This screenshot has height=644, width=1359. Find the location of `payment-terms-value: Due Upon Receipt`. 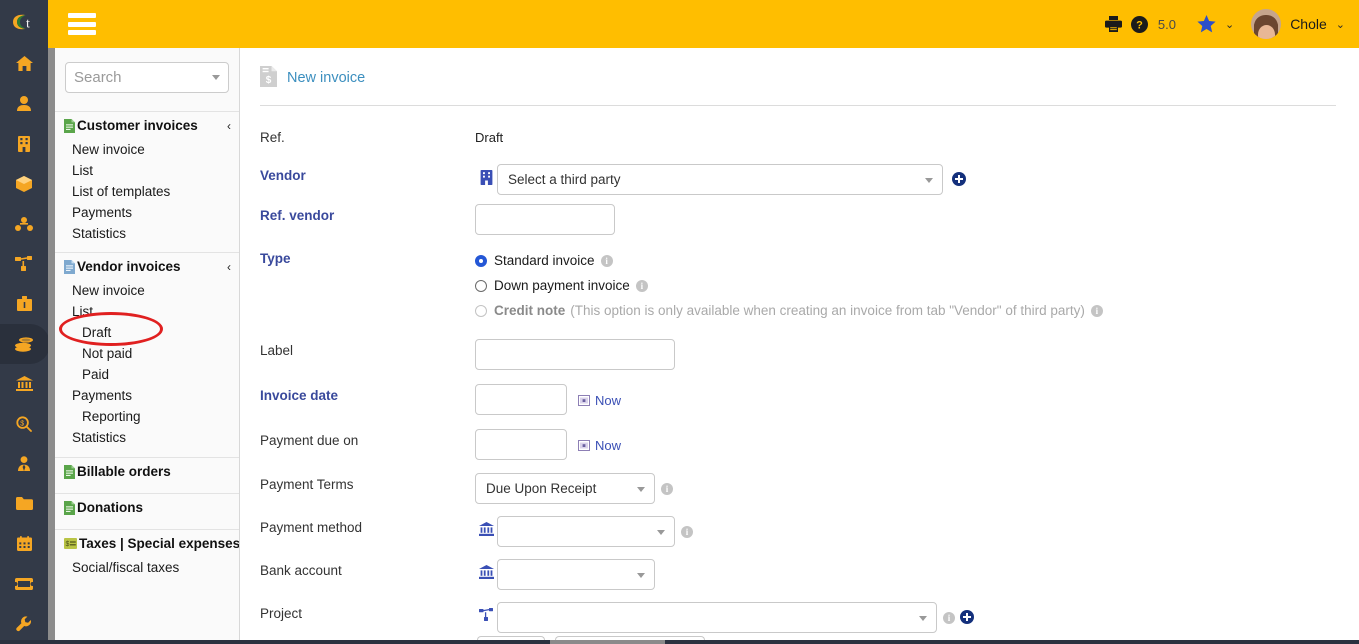

payment-terms-value: Due Upon Receipt is located at coordinates (541, 488).